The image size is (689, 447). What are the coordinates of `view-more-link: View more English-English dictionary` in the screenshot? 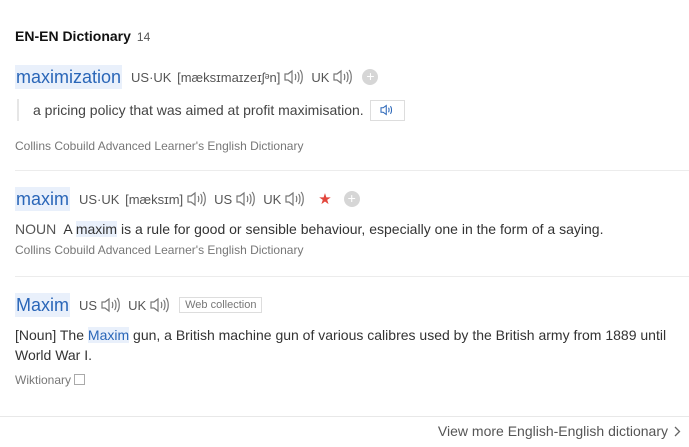 It's located at (559, 431).